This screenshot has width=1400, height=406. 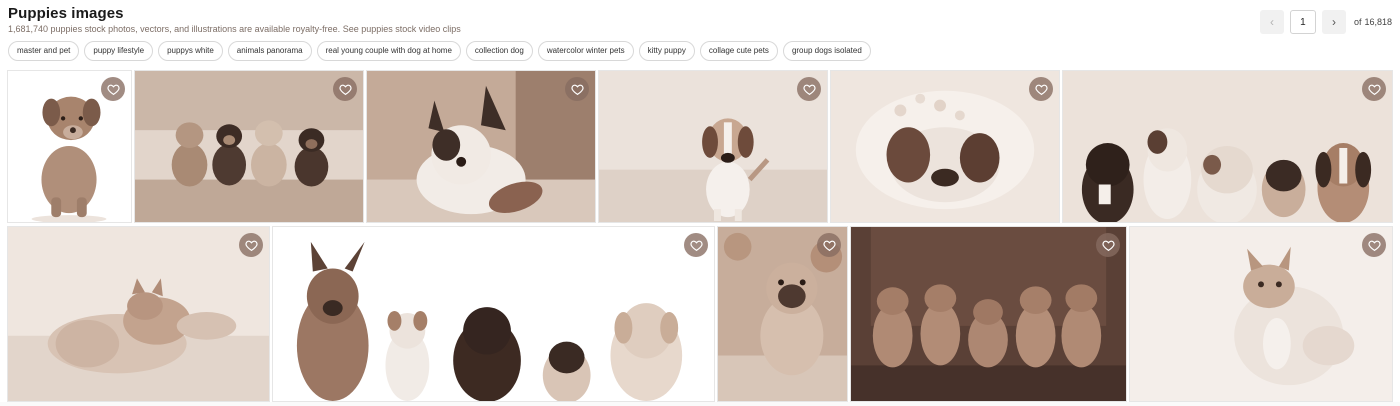 What do you see at coordinates (666, 51) in the screenshot?
I see `tag-chip: kitty puppy` at bounding box center [666, 51].